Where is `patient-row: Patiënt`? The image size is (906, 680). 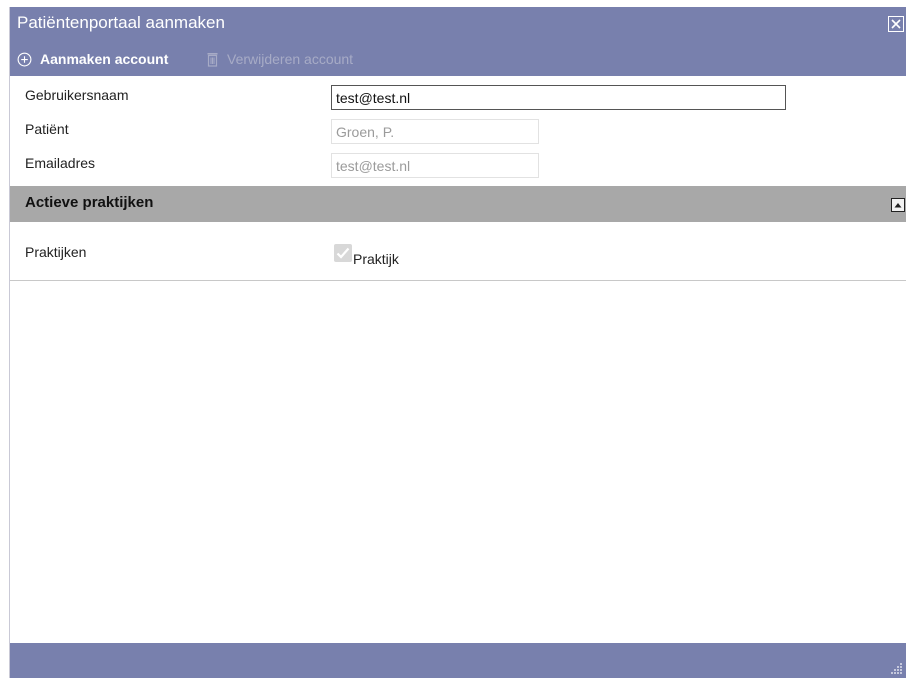 patient-row: Patiënt is located at coordinates (458, 132).